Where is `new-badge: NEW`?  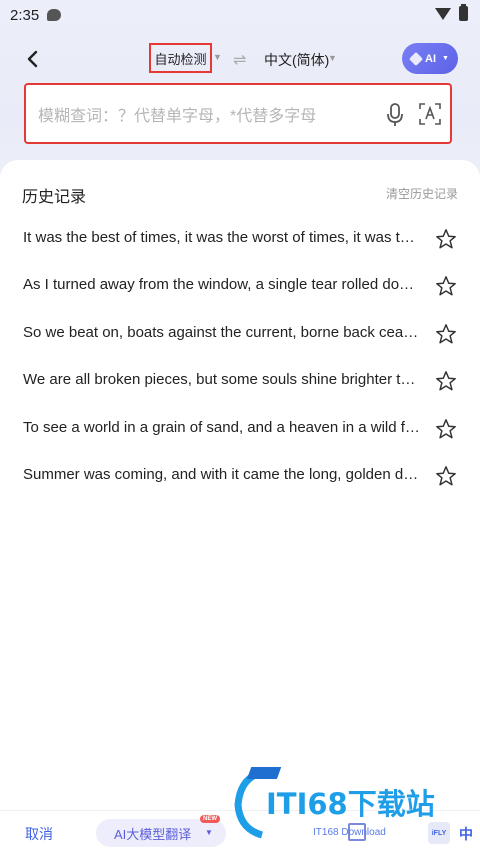 new-badge: NEW is located at coordinates (210, 819).